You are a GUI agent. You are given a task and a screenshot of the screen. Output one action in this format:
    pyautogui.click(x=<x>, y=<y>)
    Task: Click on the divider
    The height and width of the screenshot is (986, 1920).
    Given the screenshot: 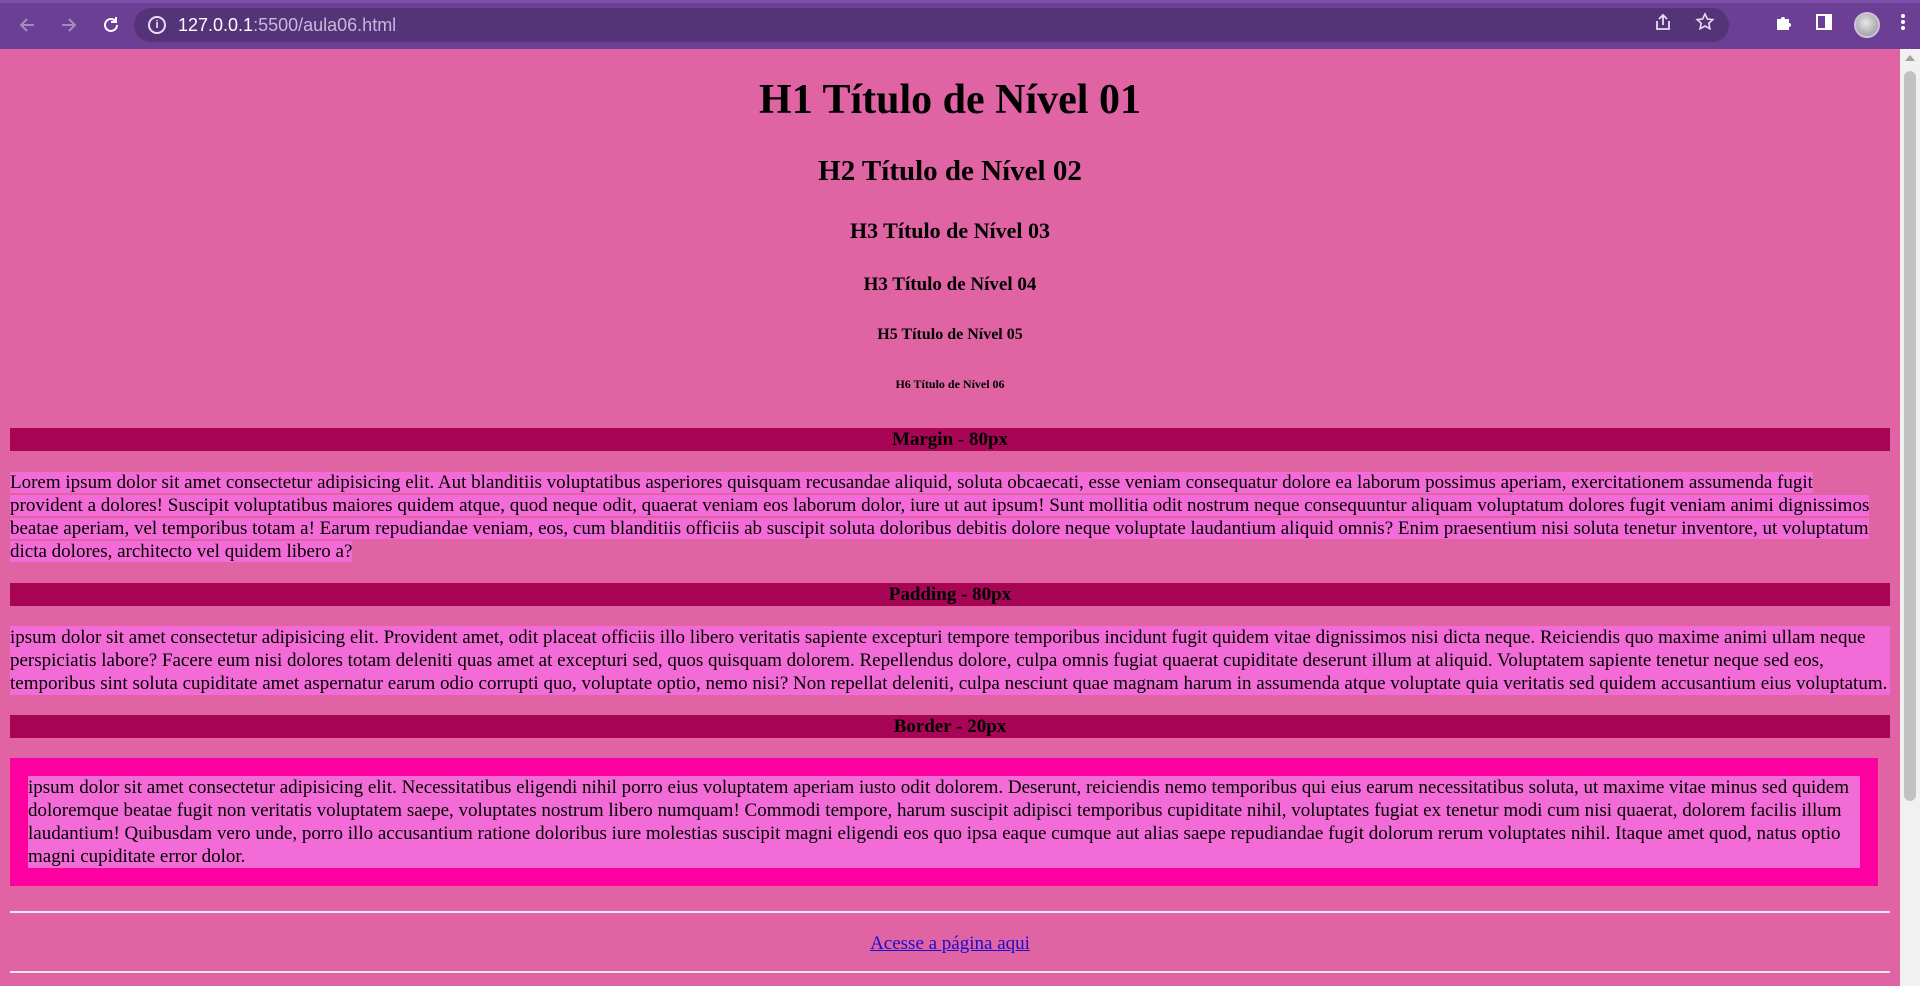 What is the action you would take?
    pyautogui.click(x=950, y=912)
    